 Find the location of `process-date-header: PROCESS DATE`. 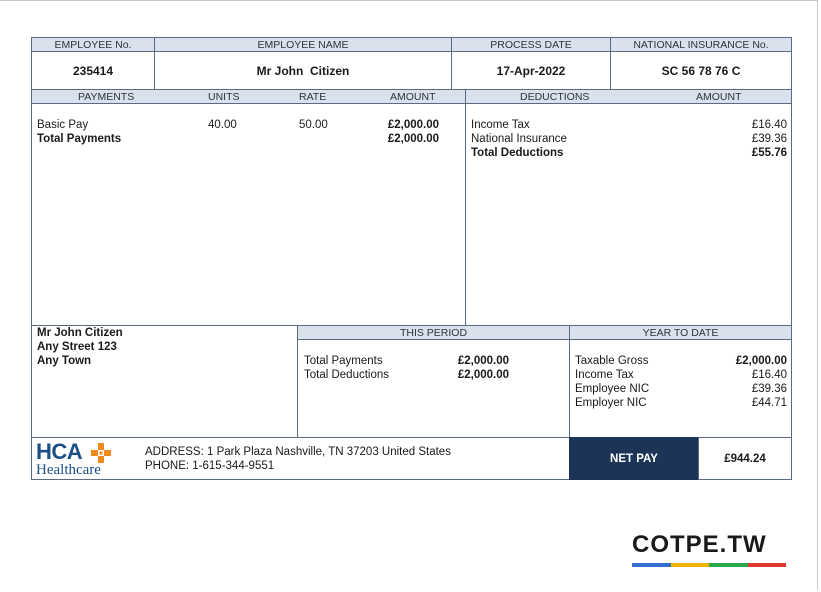

process-date-header: PROCESS DATE is located at coordinates (531, 44).